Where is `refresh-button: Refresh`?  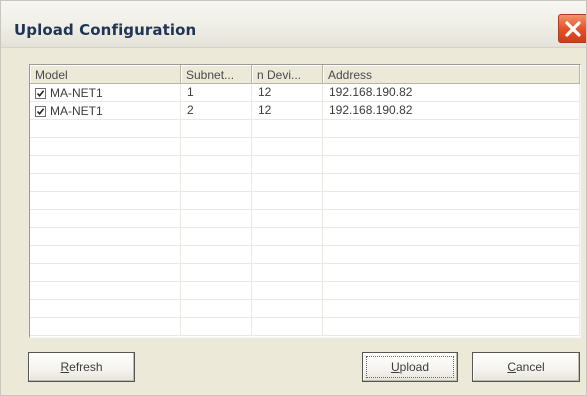 refresh-button: Refresh is located at coordinates (81, 367).